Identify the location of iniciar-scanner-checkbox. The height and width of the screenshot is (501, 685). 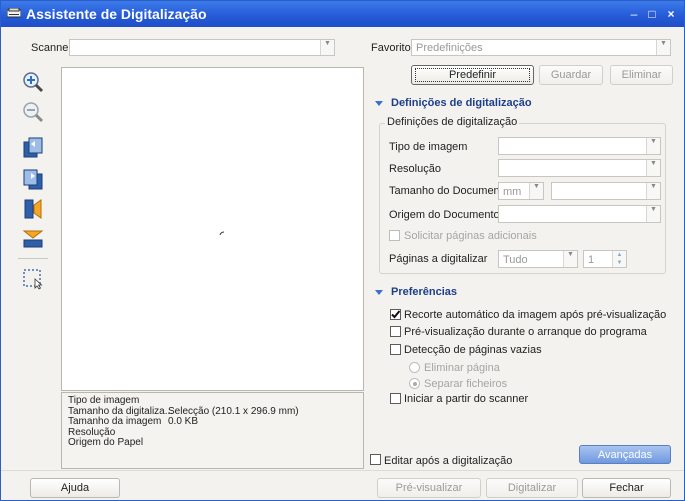
(395, 398).